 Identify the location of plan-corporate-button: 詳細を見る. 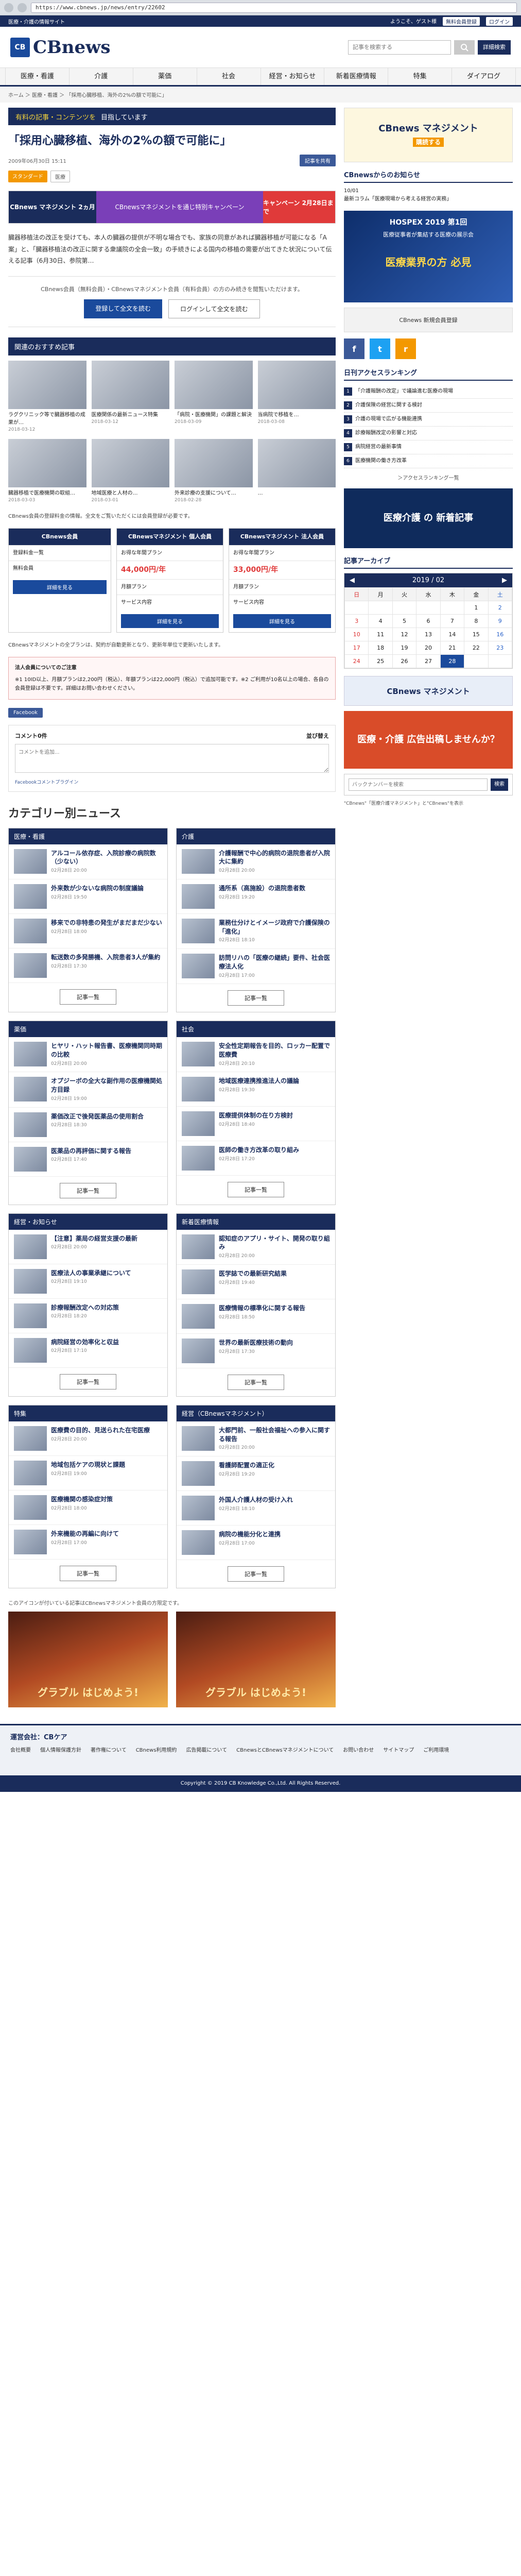
(282, 621).